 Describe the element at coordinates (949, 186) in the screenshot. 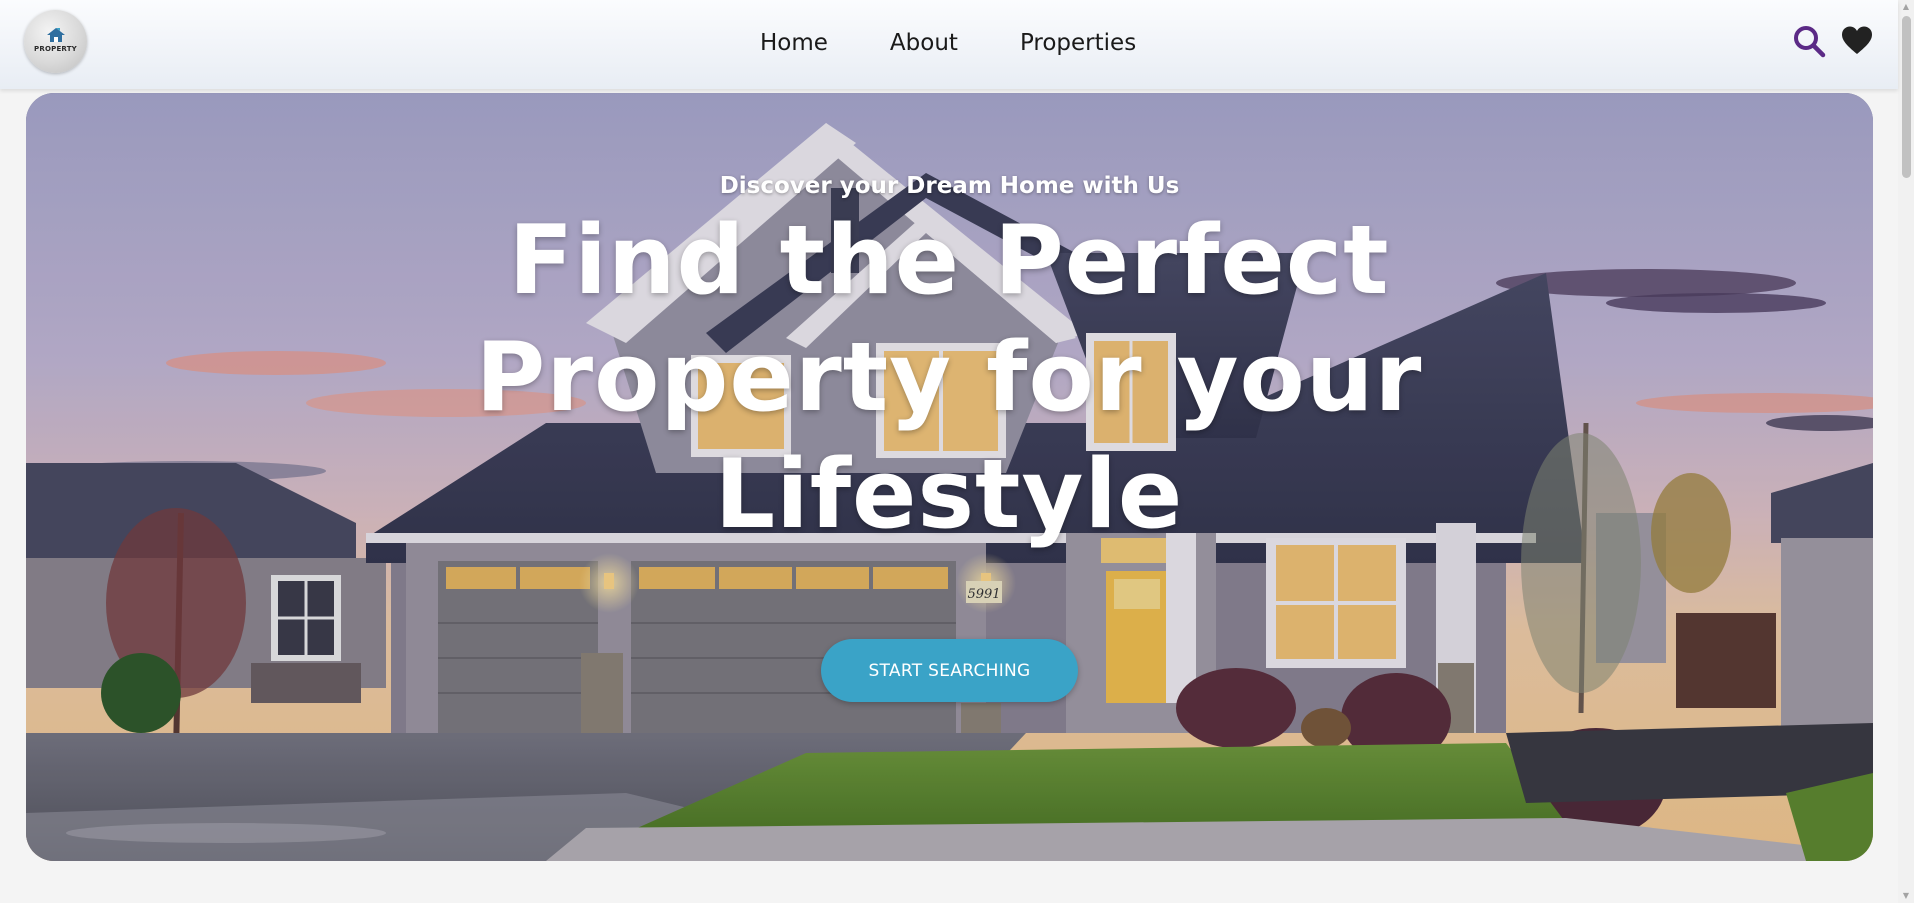

I see `hero-eyebrow: Discover your Dream Home with Us` at that location.